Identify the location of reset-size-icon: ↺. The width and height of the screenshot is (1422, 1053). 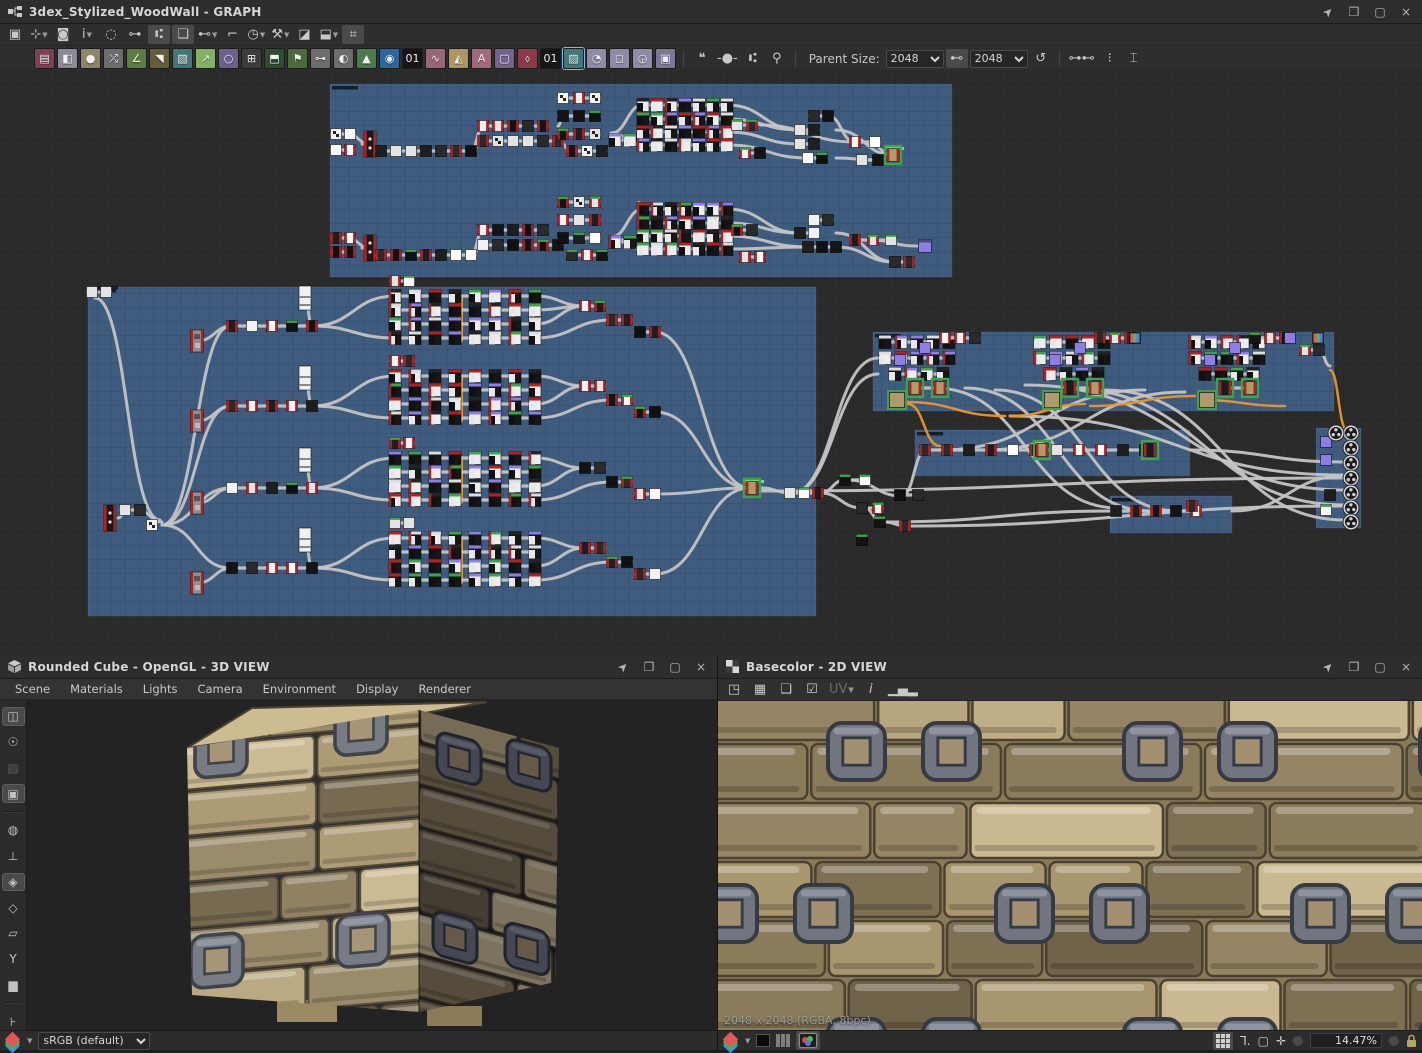
(1041, 58).